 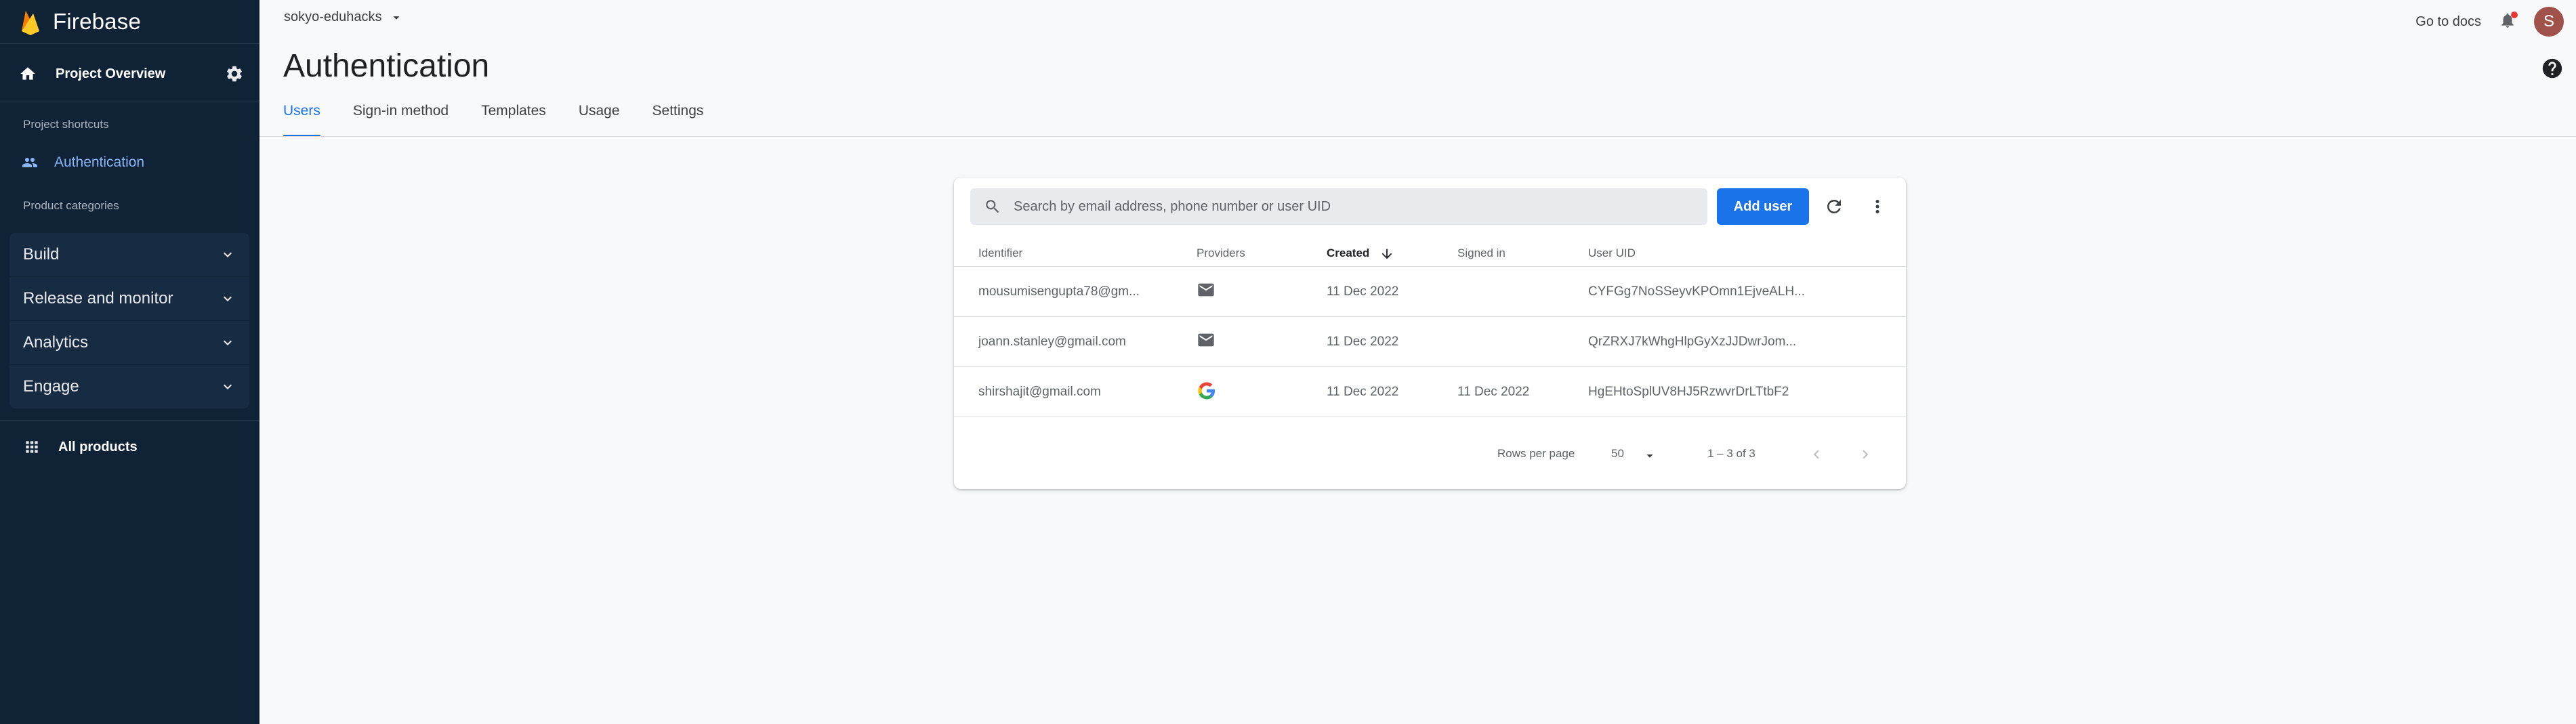 What do you see at coordinates (98, 446) in the screenshot?
I see `all-products-label: All products` at bounding box center [98, 446].